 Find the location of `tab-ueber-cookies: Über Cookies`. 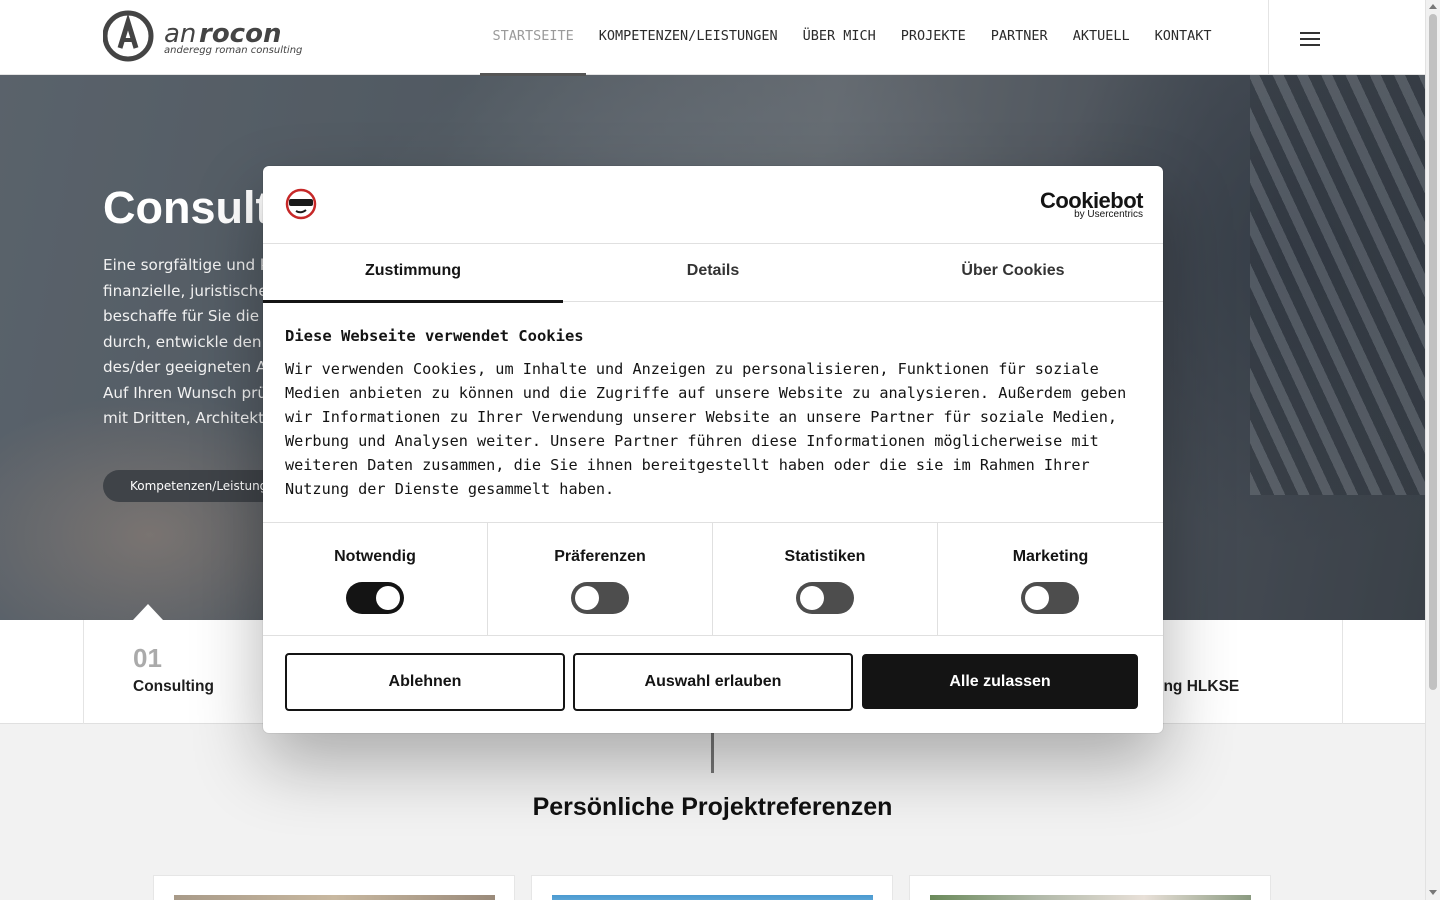

tab-ueber-cookies: Über Cookies is located at coordinates (1013, 273).